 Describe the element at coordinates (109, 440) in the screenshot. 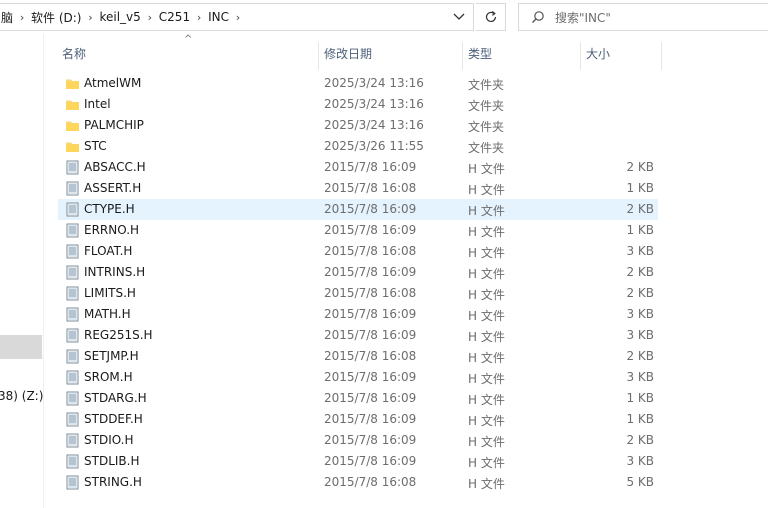

I see `file-name: STDIO.H` at that location.